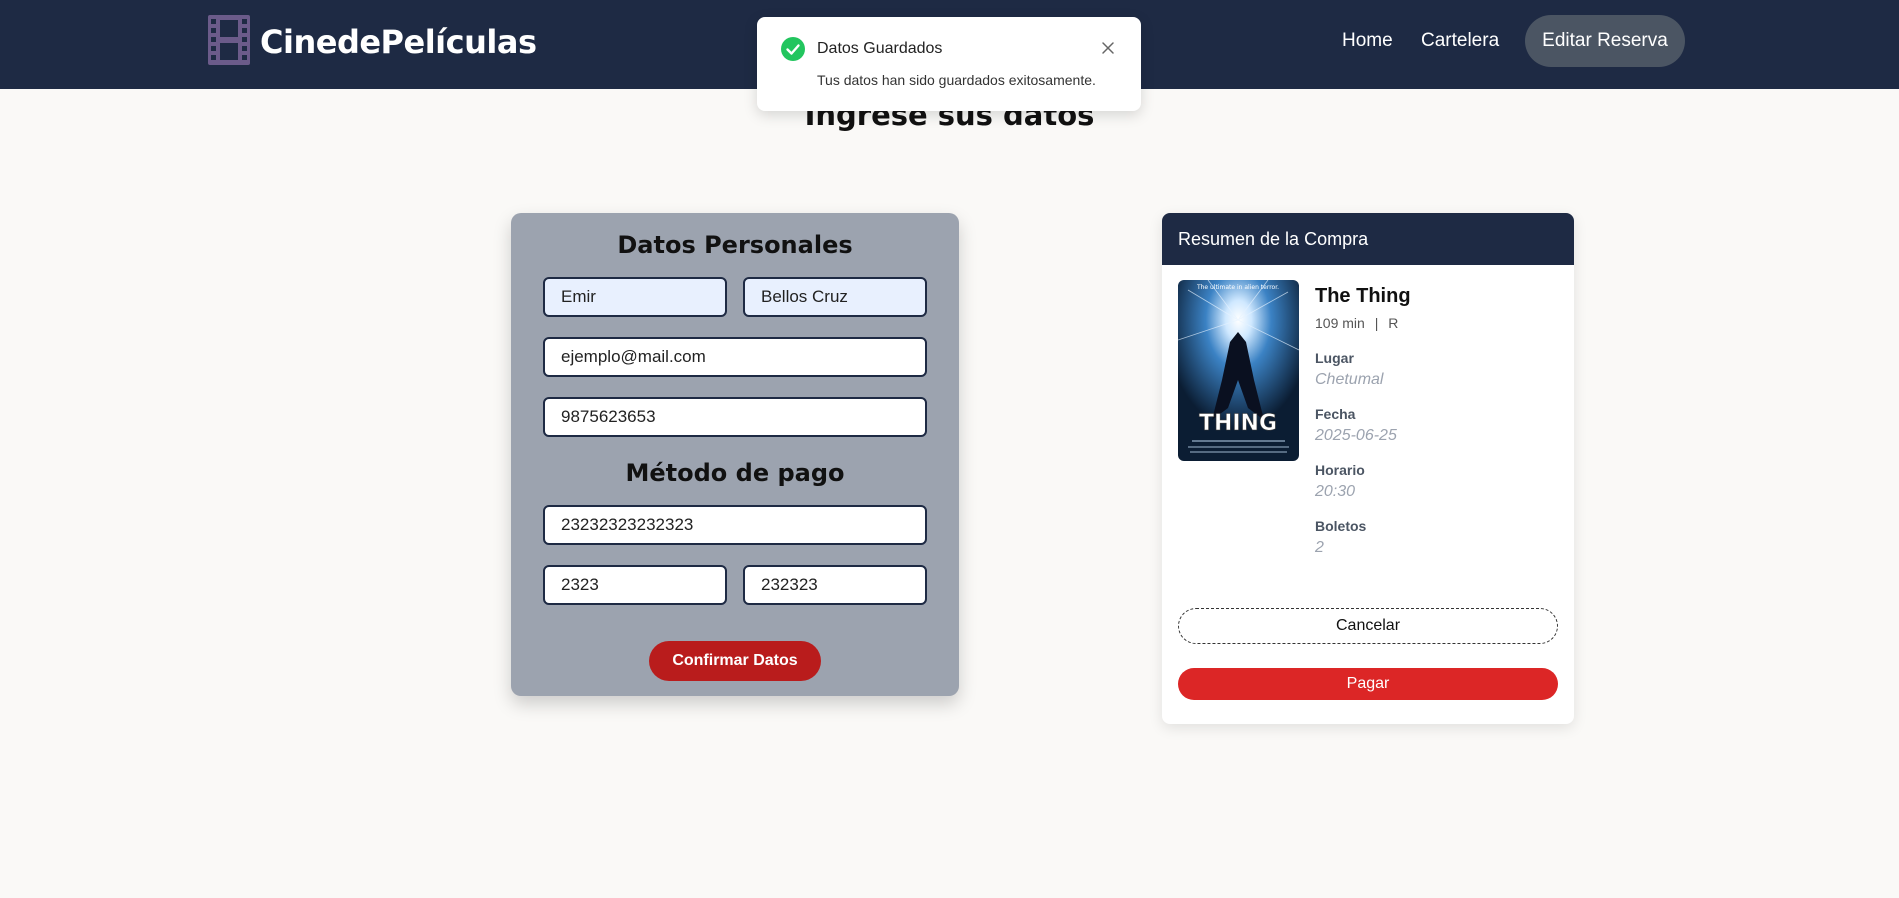 This screenshot has width=1899, height=898. What do you see at coordinates (1341, 526) in the screenshot?
I see `tickets-label: Boletos` at bounding box center [1341, 526].